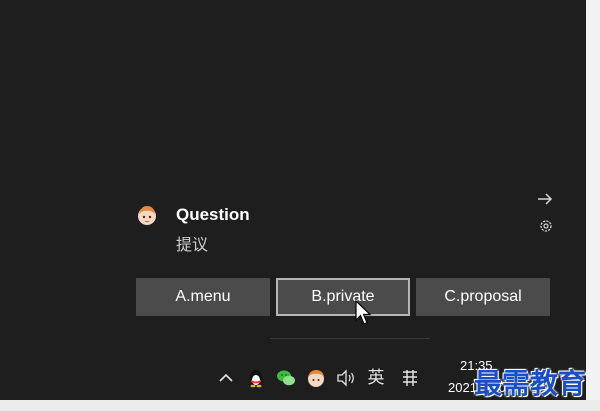  I want to click on ime-mode-icon, so click(410, 378).